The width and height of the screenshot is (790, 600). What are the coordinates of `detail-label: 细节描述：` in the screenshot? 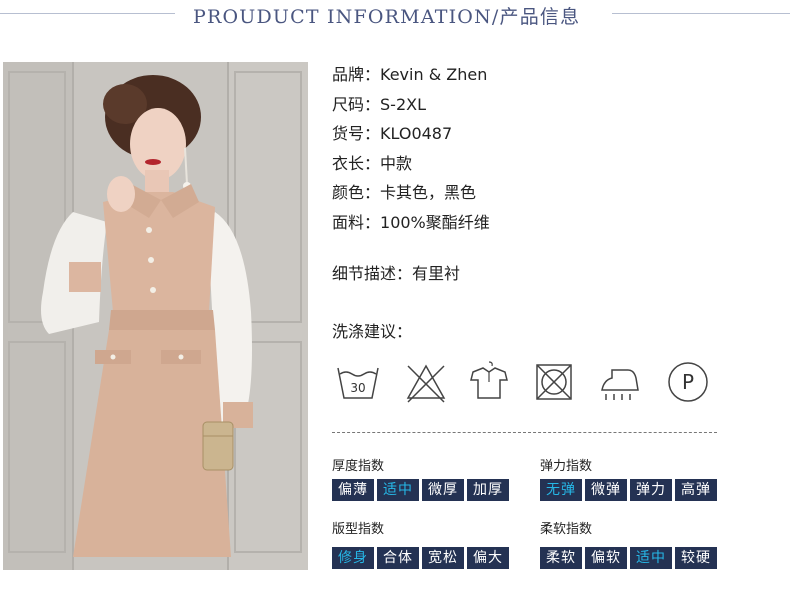 It's located at (372, 273).